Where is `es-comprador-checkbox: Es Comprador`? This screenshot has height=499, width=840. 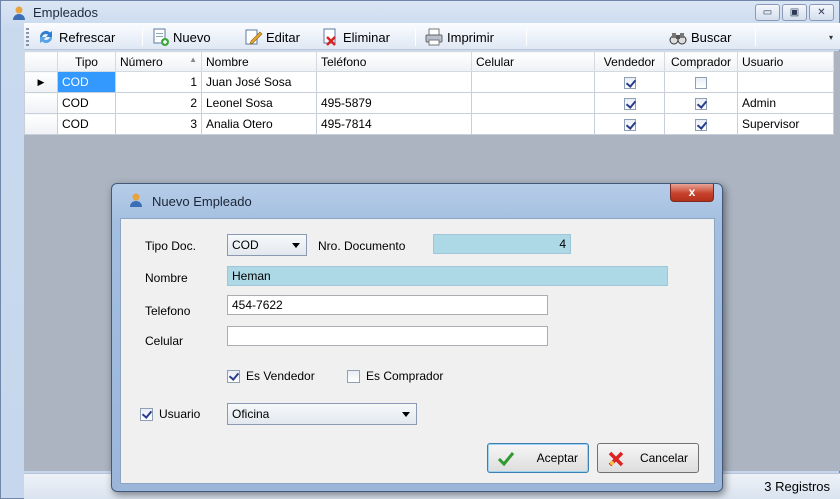 es-comprador-checkbox: Es Comprador is located at coordinates (395, 376).